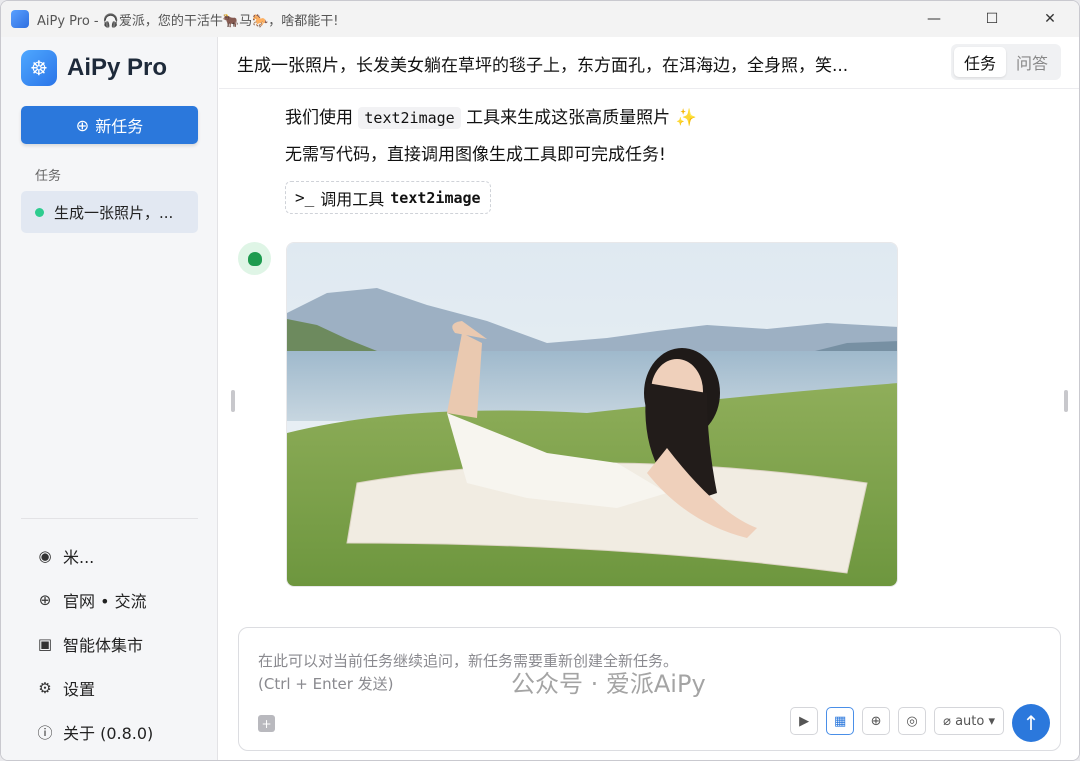 The width and height of the screenshot is (1080, 761). I want to click on menu-item-label: 设置, so click(79, 689).